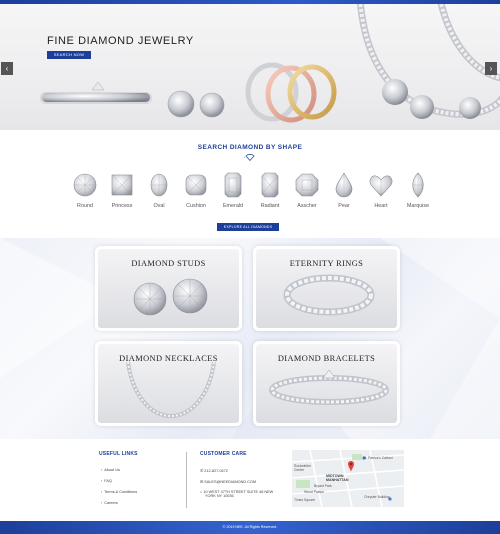  Describe the element at coordinates (302, 468) in the screenshot. I see `map-label: Rockefeller Center` at that location.